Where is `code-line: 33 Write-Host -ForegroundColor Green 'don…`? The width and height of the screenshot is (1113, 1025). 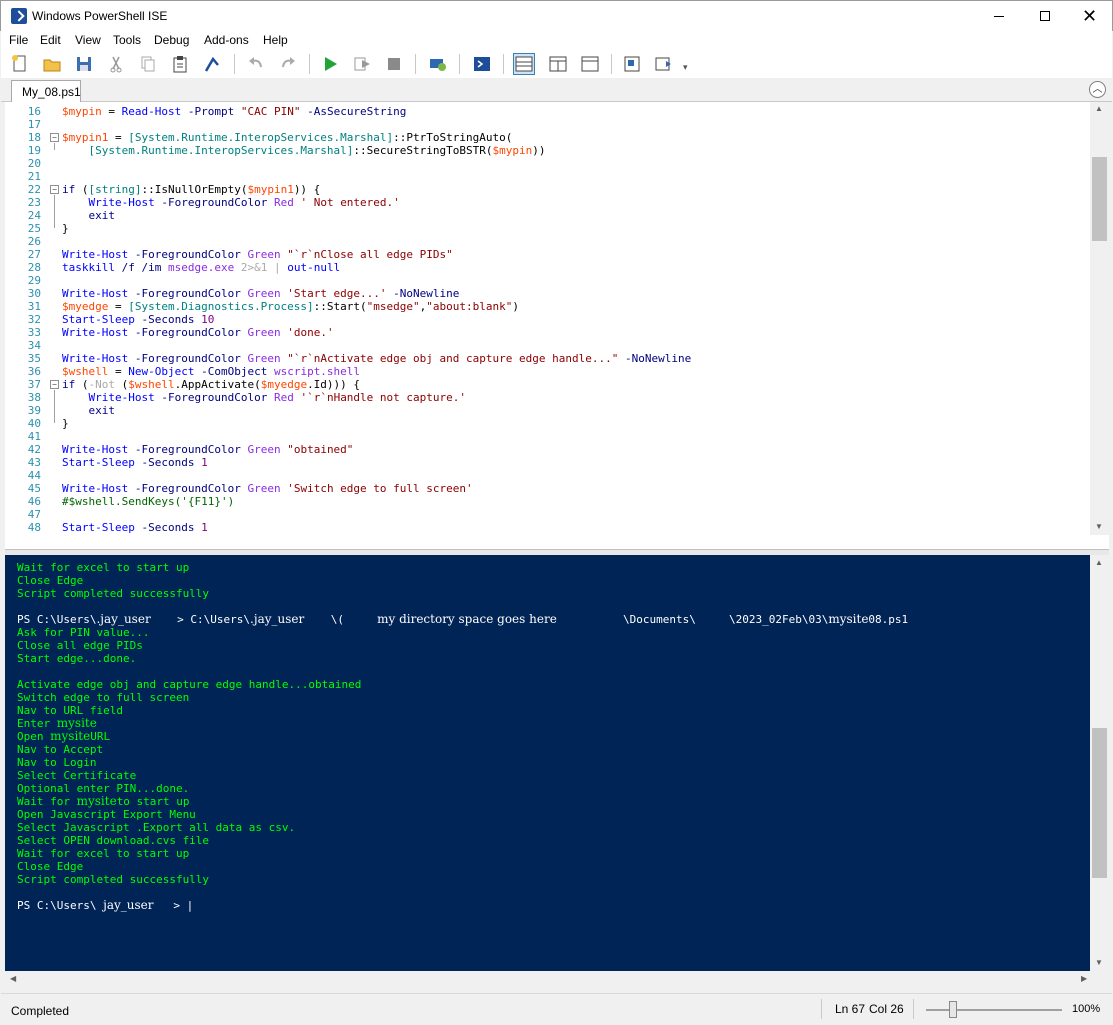 code-line: 33 Write-Host -ForegroundColor Green 'don… is located at coordinates (547, 332).